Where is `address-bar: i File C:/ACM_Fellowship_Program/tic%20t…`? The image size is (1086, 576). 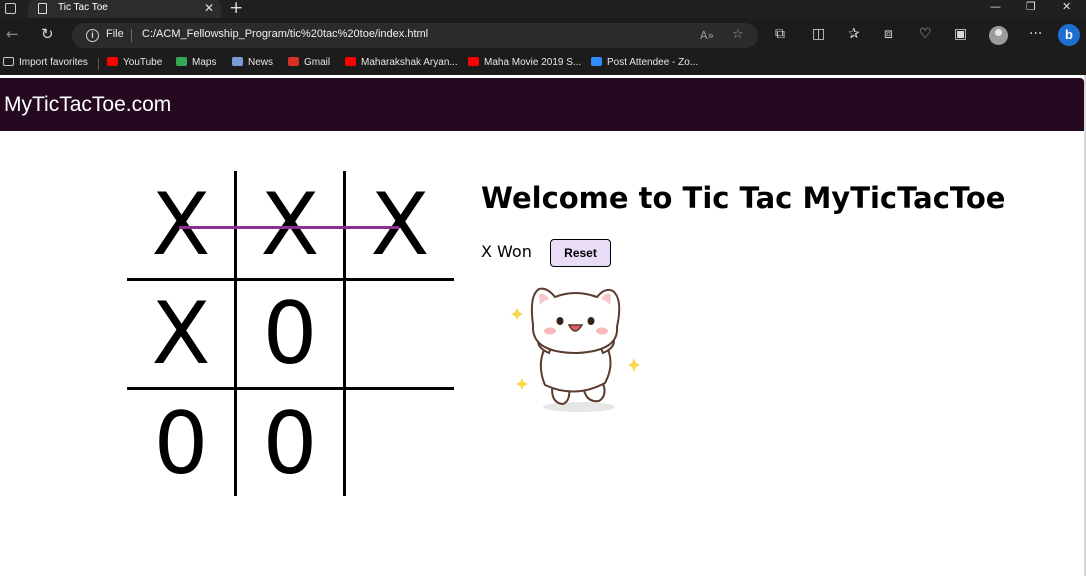
address-bar: i File C:/ACM_Fellowship_Program/tic%20t… is located at coordinates (415, 35).